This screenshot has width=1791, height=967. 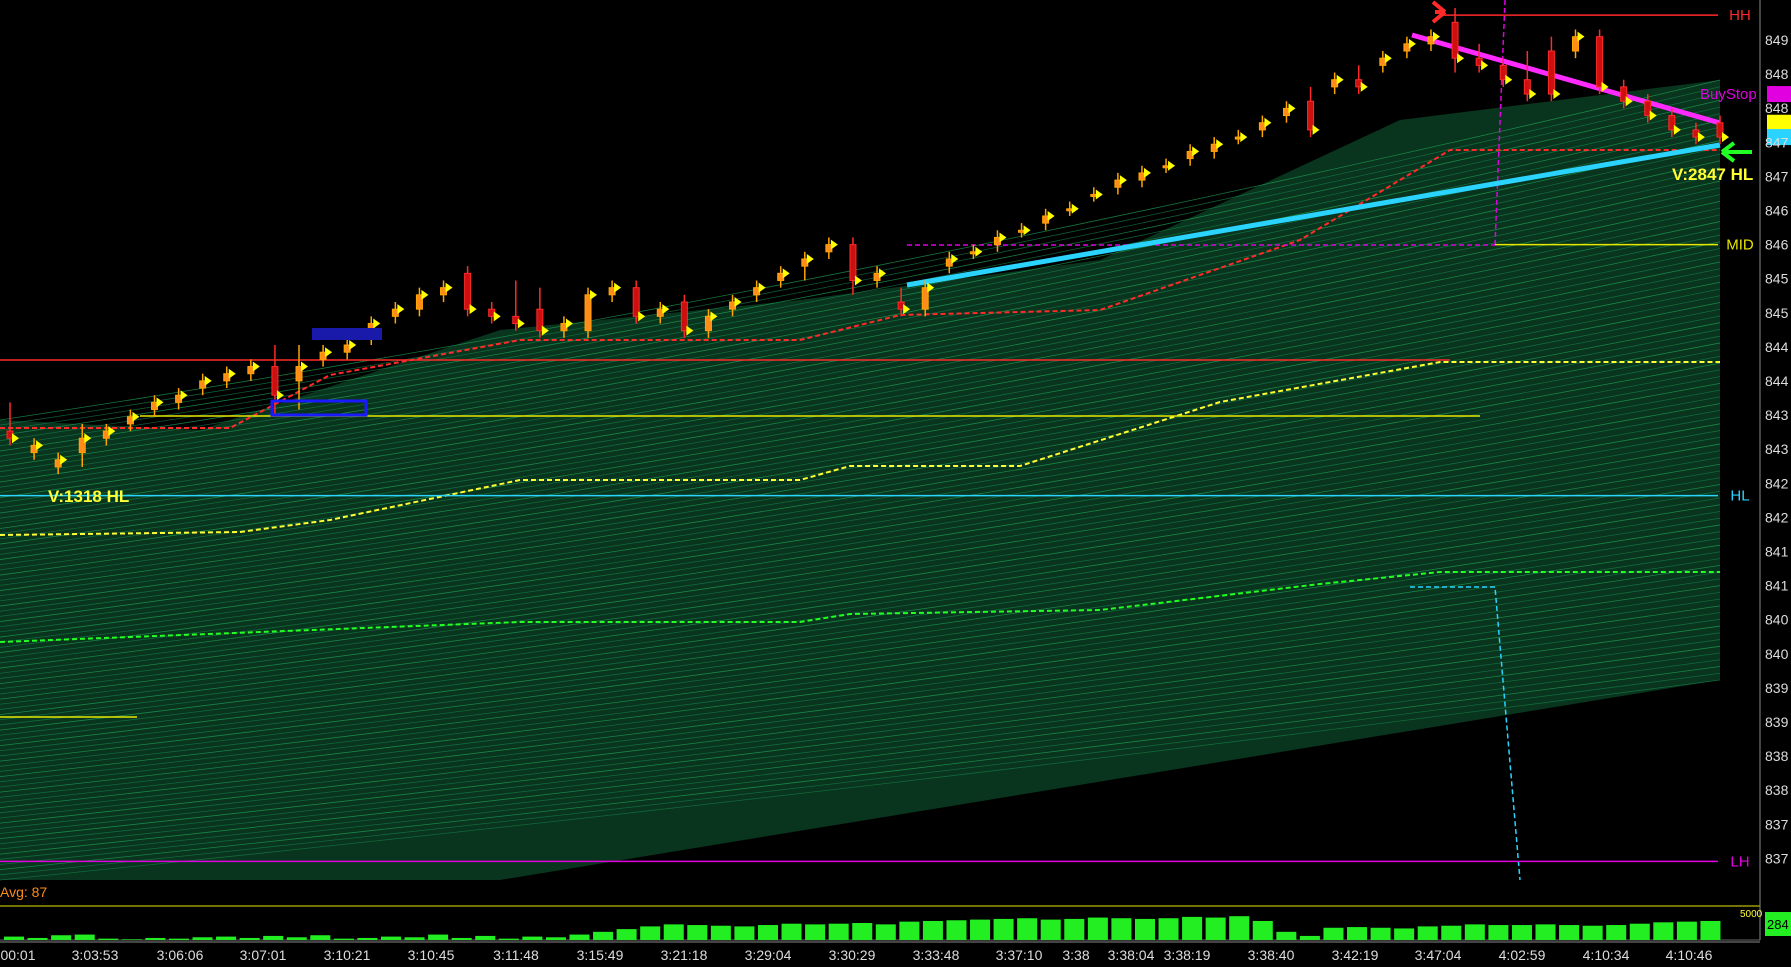 I want to click on time-tick-label: 00:01, so click(x=17, y=955).